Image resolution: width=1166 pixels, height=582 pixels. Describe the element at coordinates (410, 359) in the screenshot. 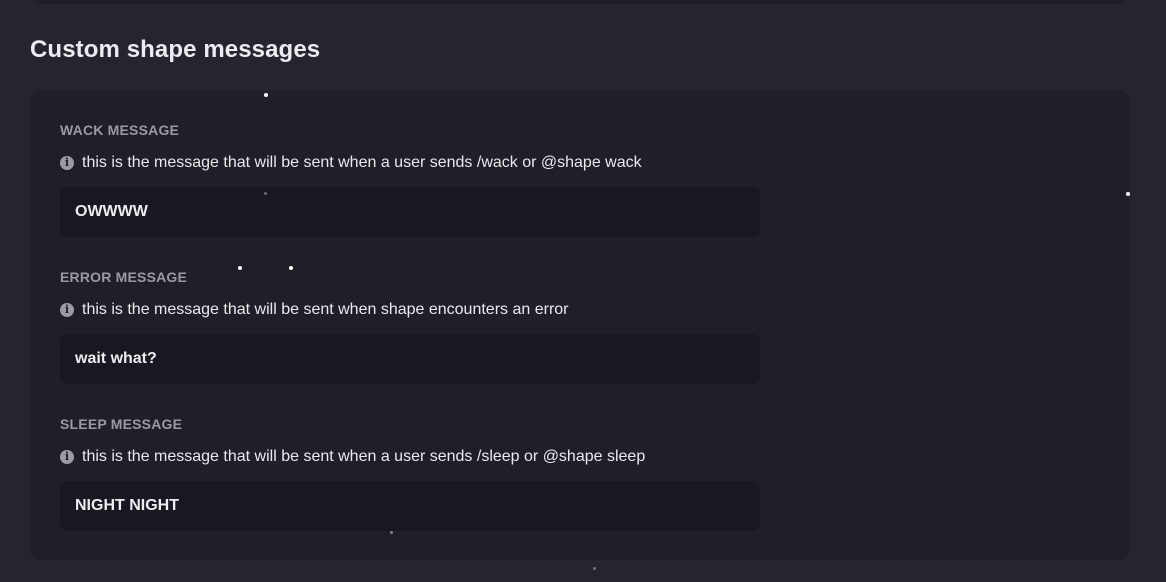

I see `error-message-input` at that location.